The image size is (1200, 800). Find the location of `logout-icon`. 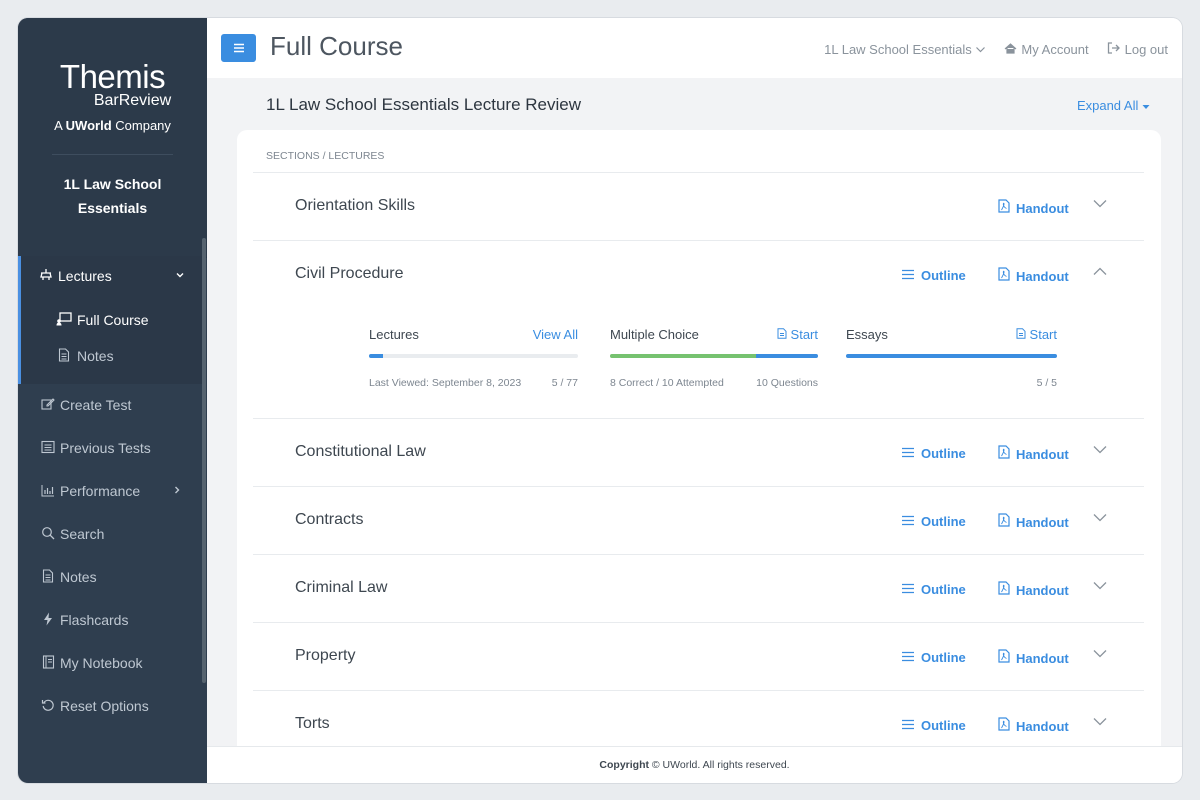

logout-icon is located at coordinates (1114, 49).